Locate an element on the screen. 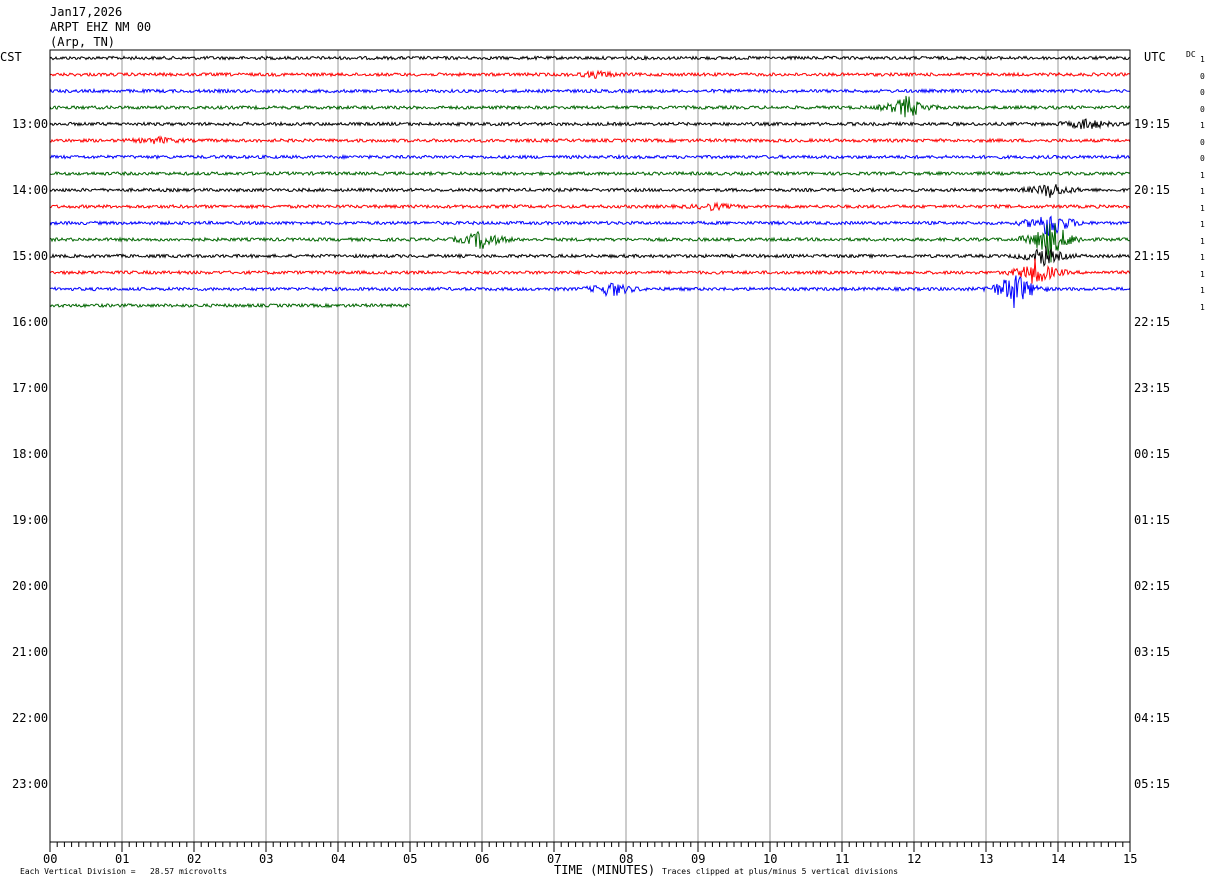  x-tick-label: 12 is located at coordinates (914, 859).